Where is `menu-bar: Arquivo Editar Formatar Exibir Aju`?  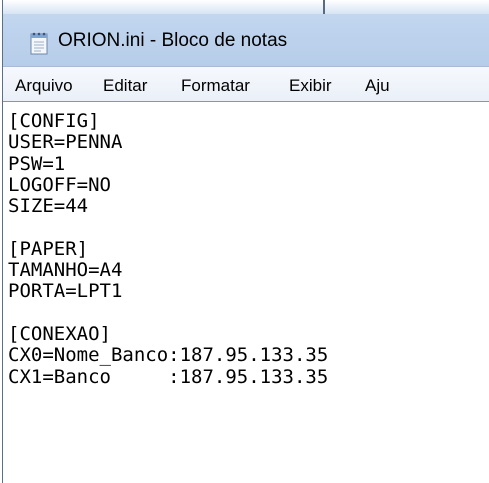
menu-bar: Arquivo Editar Formatar Exibir Aju is located at coordinates (246, 84).